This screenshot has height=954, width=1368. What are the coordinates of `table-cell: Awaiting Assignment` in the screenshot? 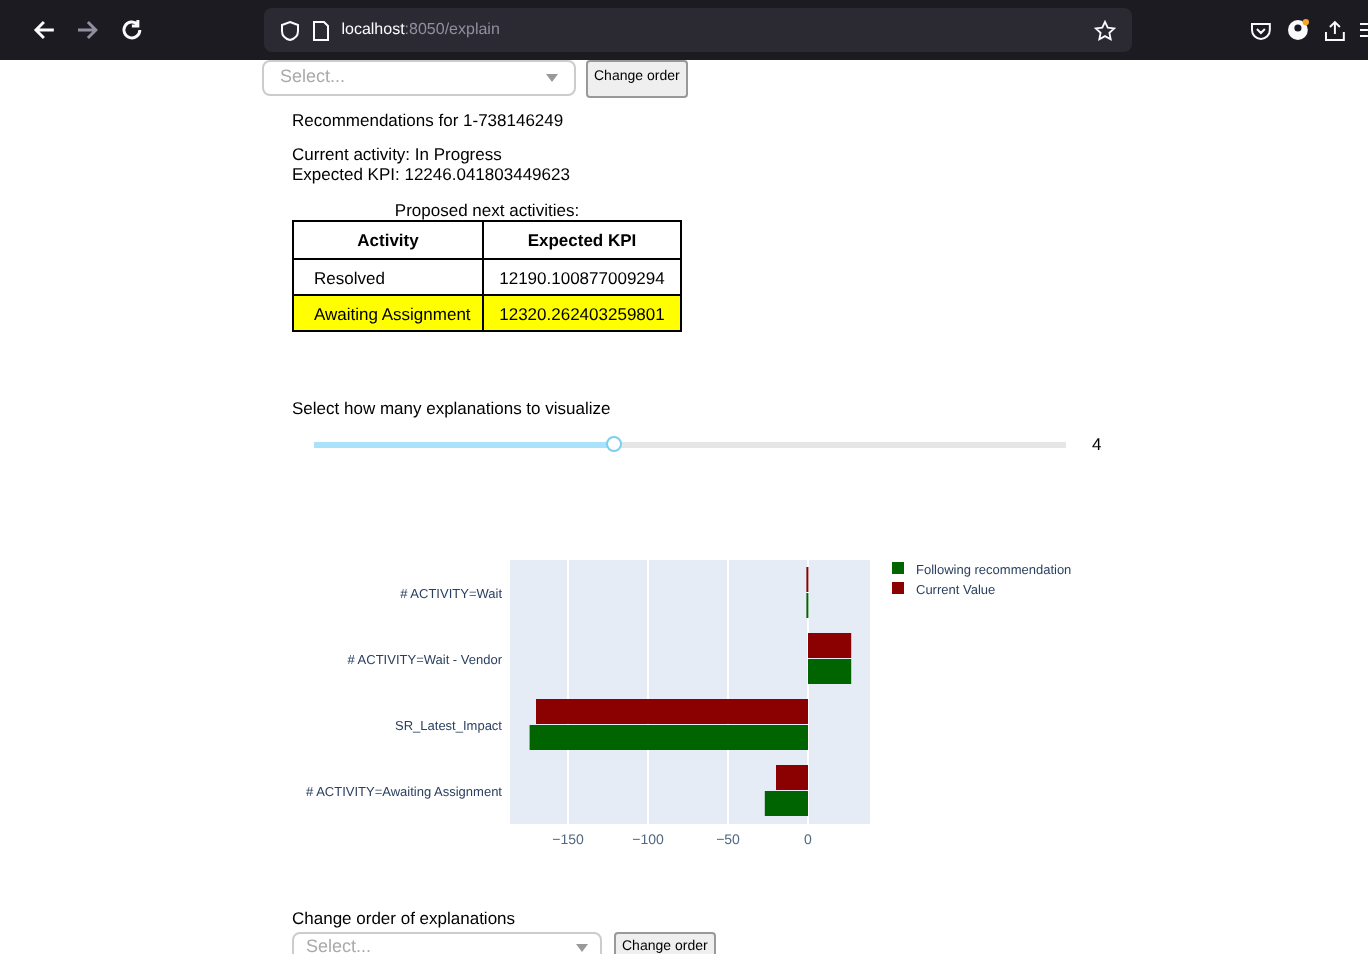 It's located at (388, 313).